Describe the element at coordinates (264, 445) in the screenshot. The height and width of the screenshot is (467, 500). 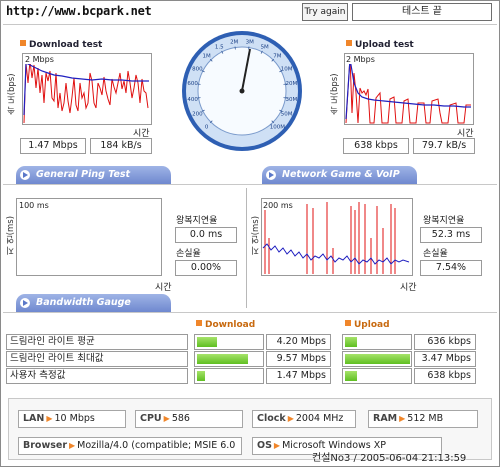
I see `os-label: OS` at that location.